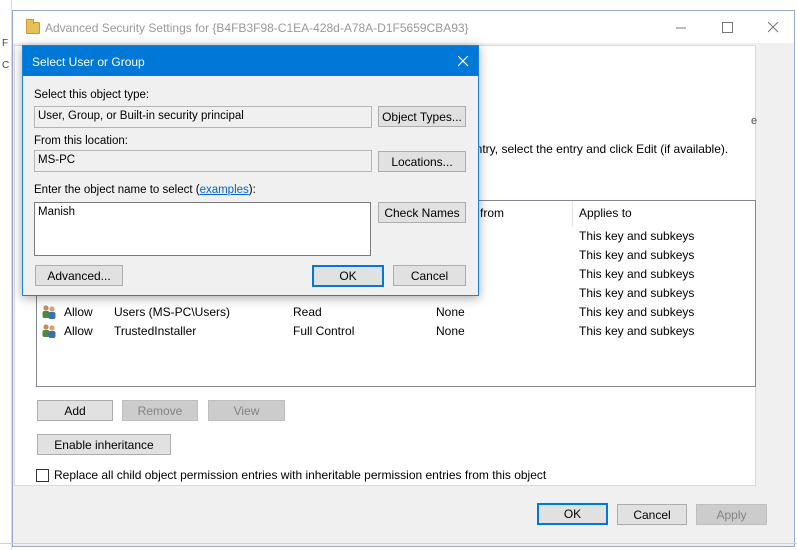 The image size is (797, 550). I want to click on close-button, so click(773, 27).